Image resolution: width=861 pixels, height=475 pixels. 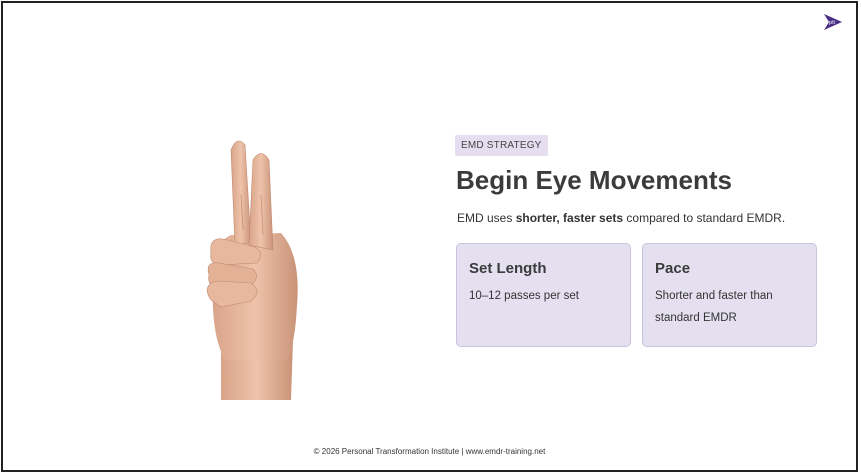 I want to click on pti-logo-icon: pti, so click(x=833, y=22).